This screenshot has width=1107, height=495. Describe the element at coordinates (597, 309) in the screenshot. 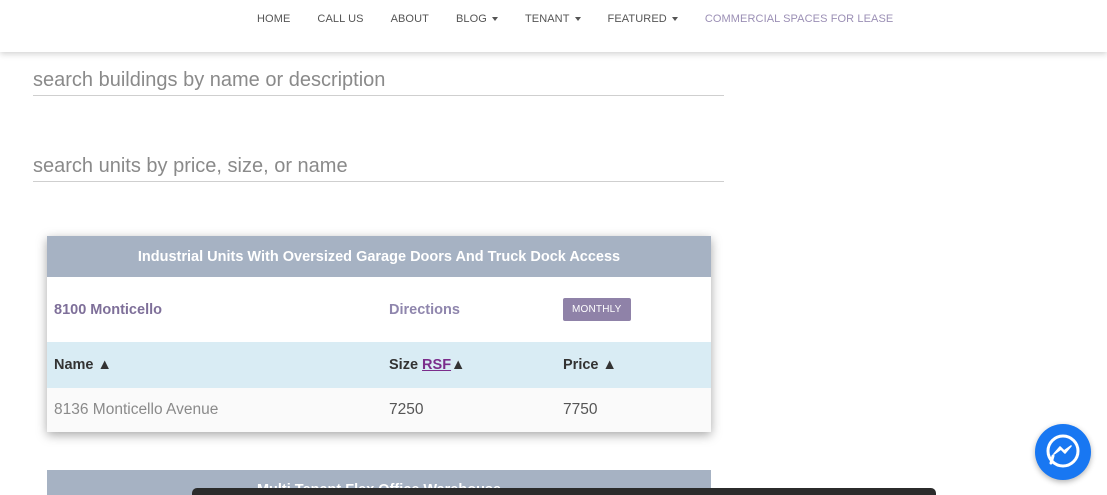

I see `monthly-button: MONTHLY` at that location.